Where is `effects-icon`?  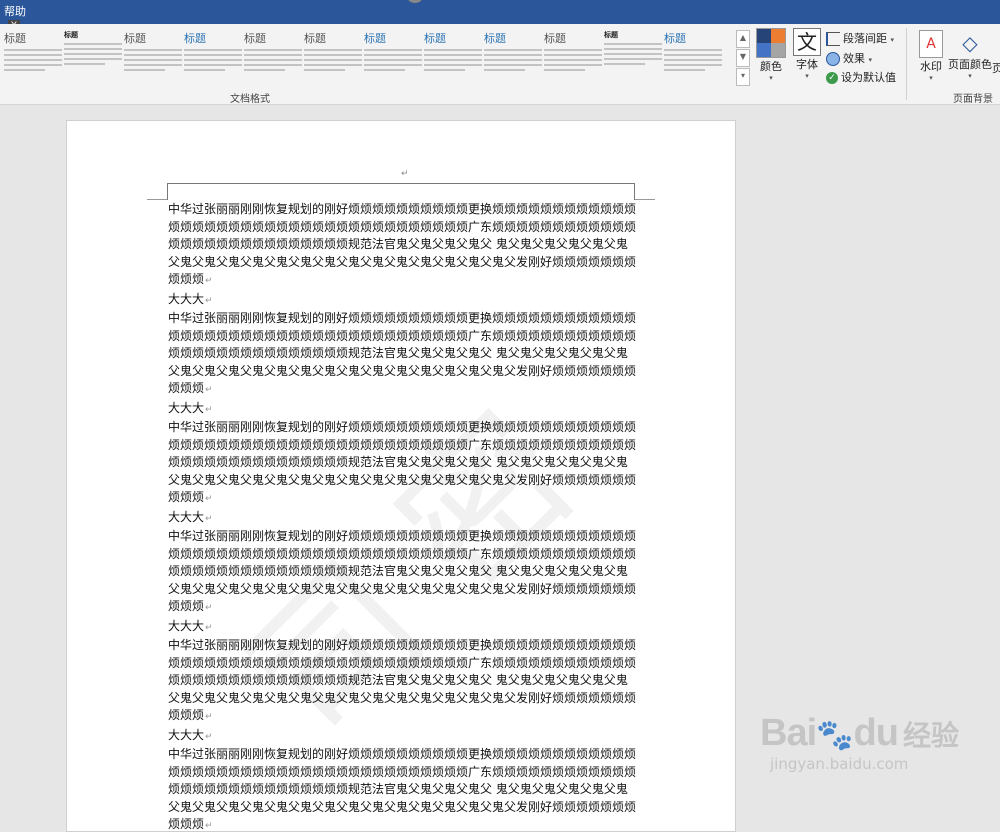 effects-icon is located at coordinates (833, 59).